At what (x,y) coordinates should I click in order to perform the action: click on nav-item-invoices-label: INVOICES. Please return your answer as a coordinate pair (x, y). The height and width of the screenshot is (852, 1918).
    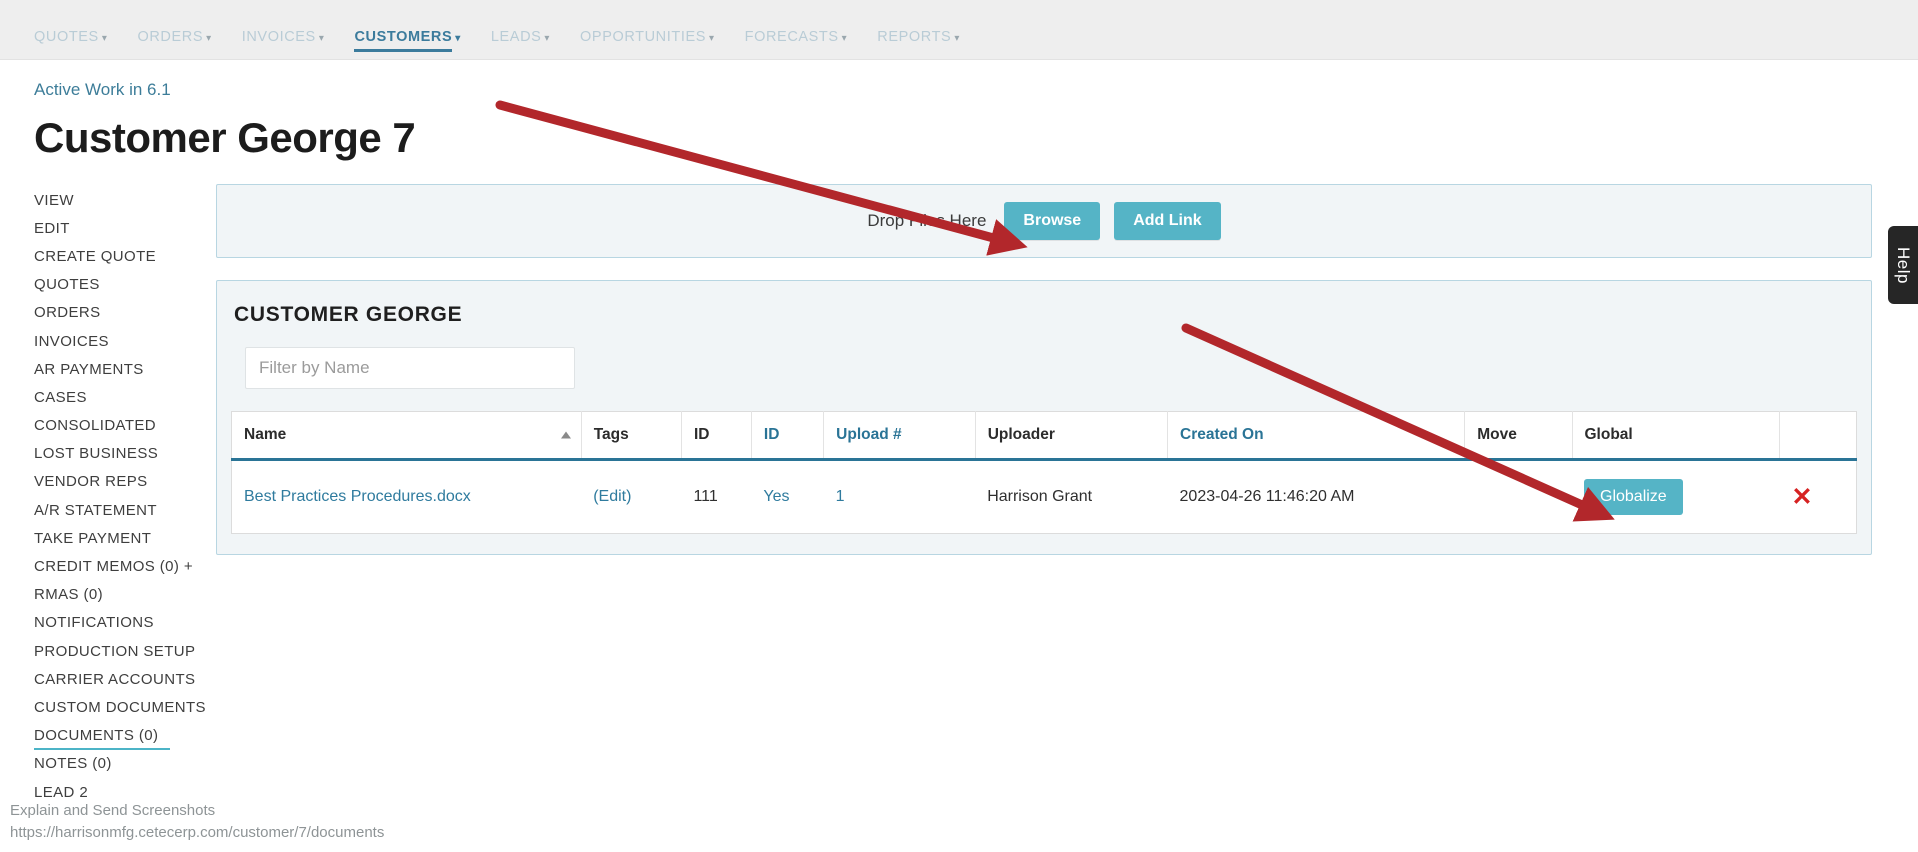
    Looking at the image, I should click on (278, 37).